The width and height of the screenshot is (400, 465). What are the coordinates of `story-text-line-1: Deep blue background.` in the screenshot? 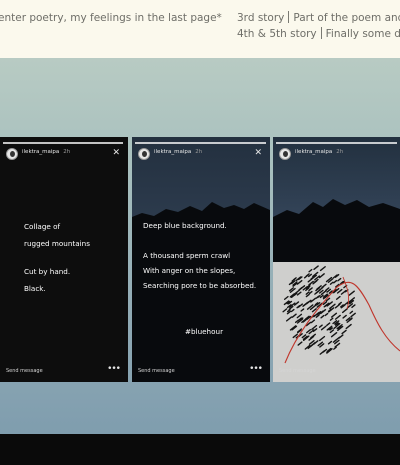 It's located at (185, 225).